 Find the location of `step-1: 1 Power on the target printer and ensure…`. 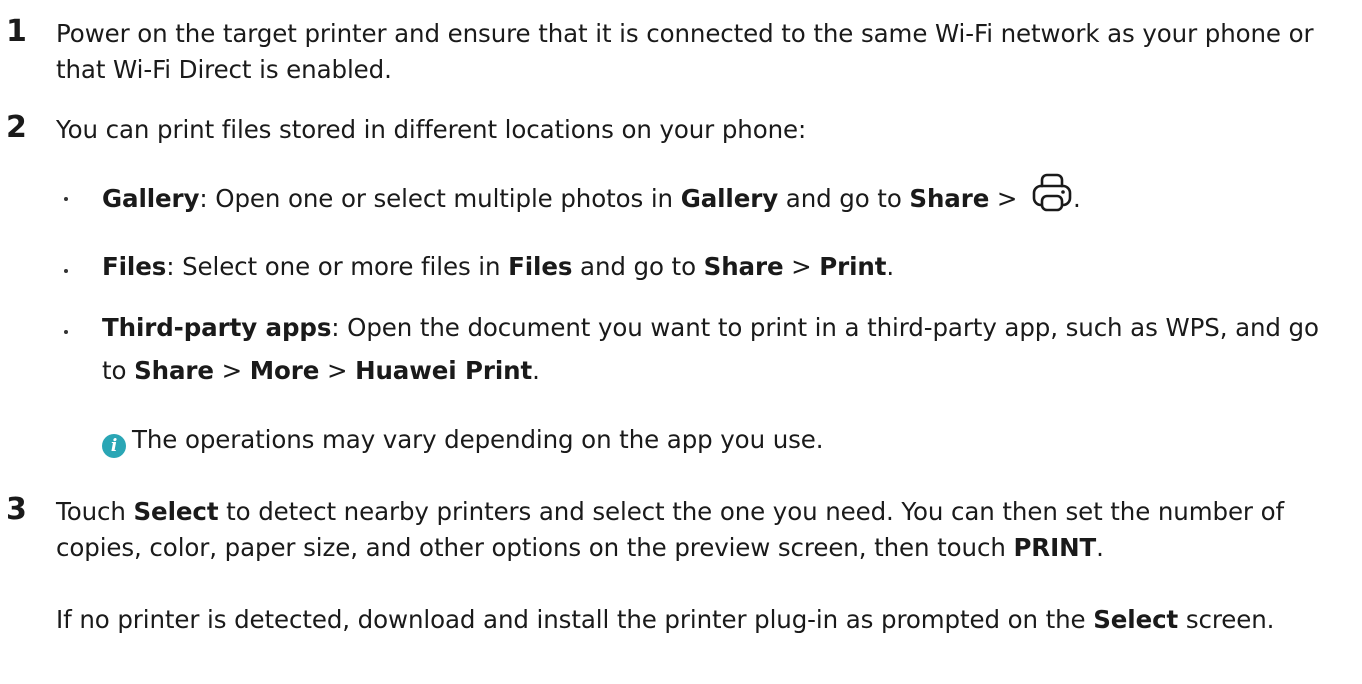

step-1: 1 Power on the target printer and ensure… is located at coordinates (681, 50).